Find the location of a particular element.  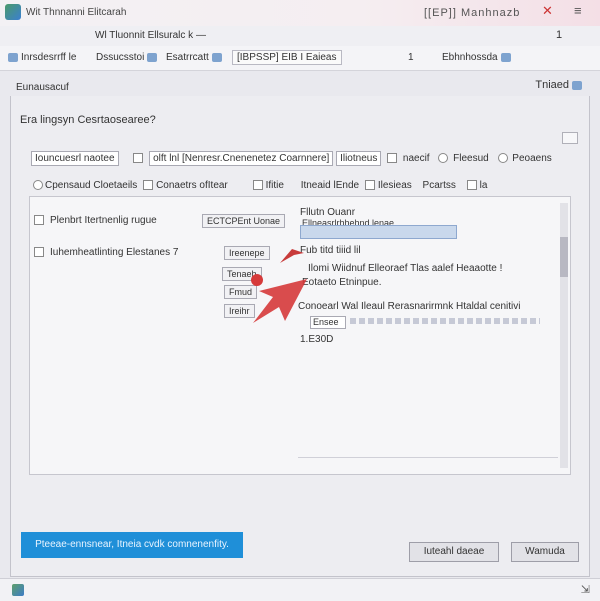

panel-header: Eunausacuf Tniaed is located at coordinates (299, 87).